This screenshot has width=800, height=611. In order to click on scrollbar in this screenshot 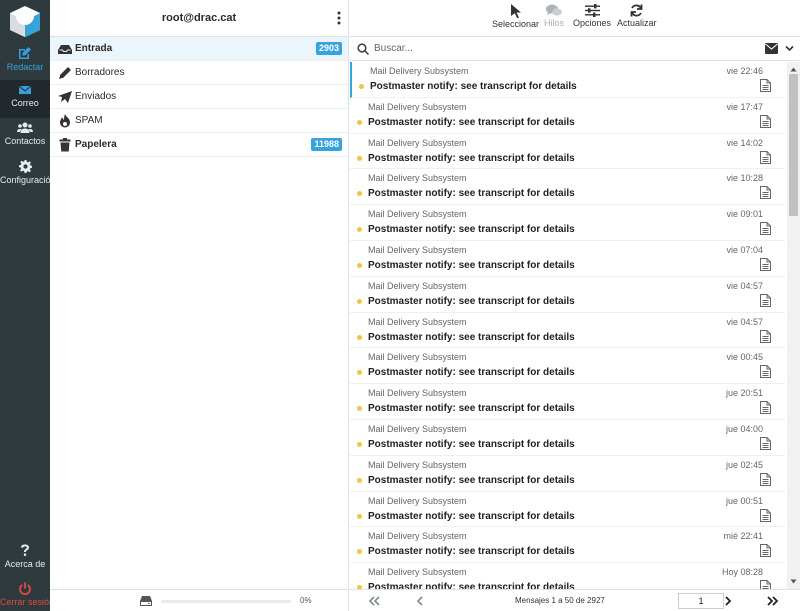, I will do `click(793, 325)`.